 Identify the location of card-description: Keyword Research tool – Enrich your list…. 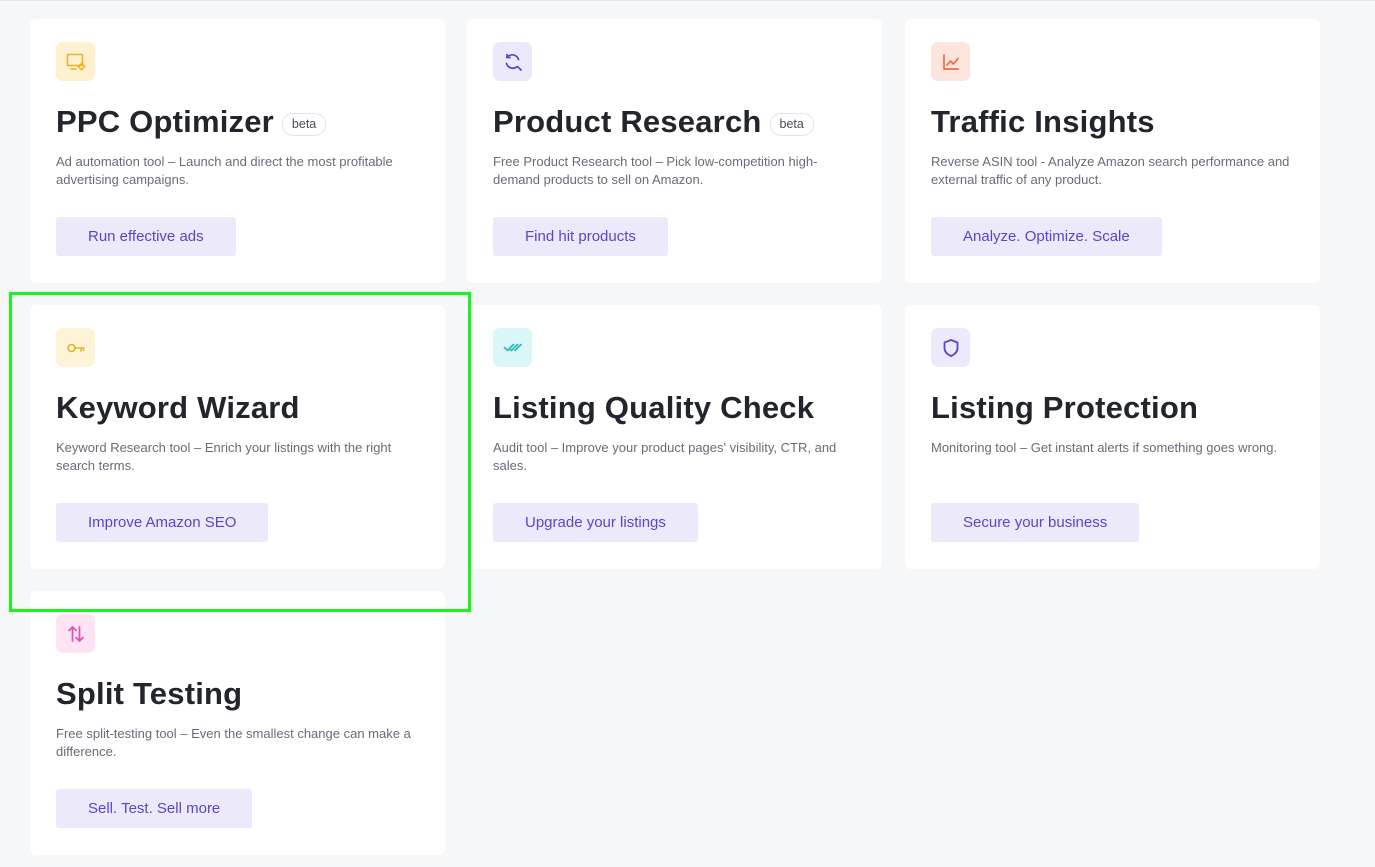
(224, 456).